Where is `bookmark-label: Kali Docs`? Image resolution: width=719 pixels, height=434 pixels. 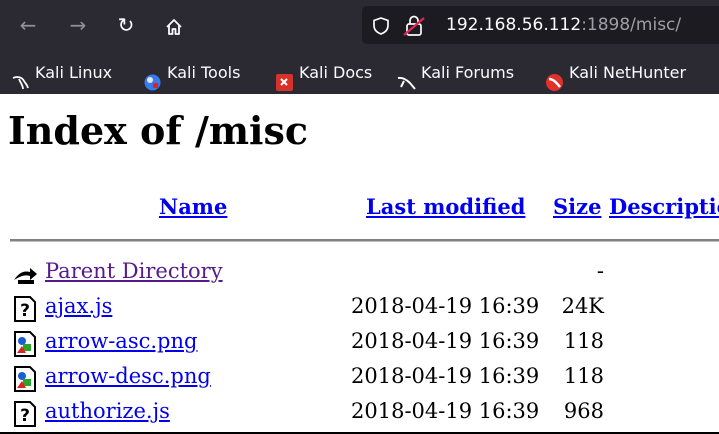
bookmark-label: Kali Docs is located at coordinates (336, 72).